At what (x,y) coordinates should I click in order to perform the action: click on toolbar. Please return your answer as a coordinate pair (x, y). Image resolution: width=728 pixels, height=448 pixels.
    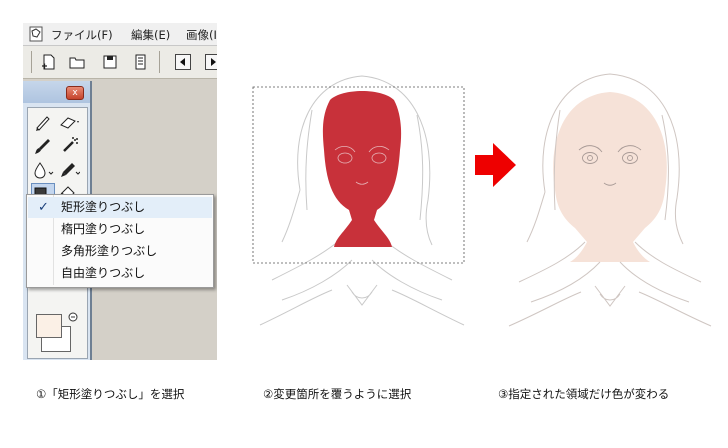
    Looking at the image, I should click on (120, 62).